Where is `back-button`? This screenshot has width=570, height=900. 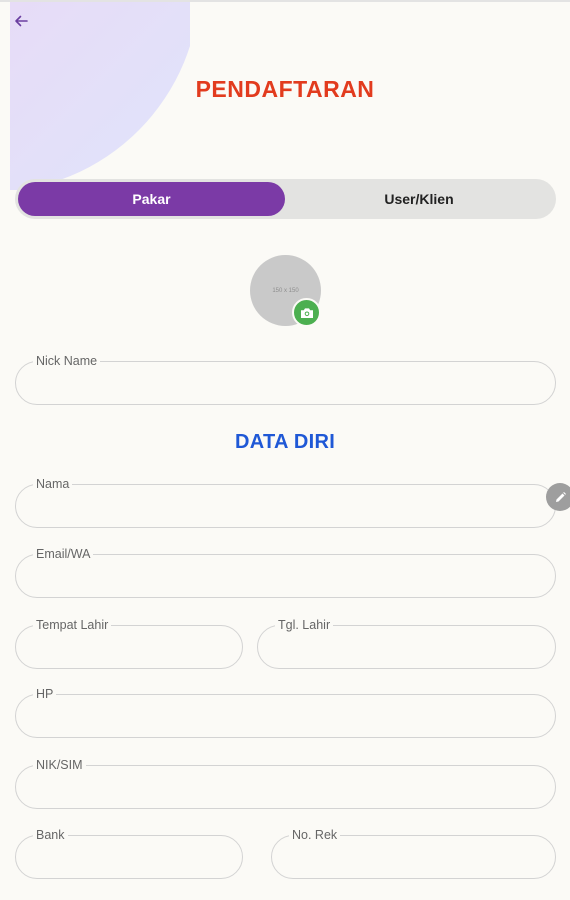 back-button is located at coordinates (21, 21).